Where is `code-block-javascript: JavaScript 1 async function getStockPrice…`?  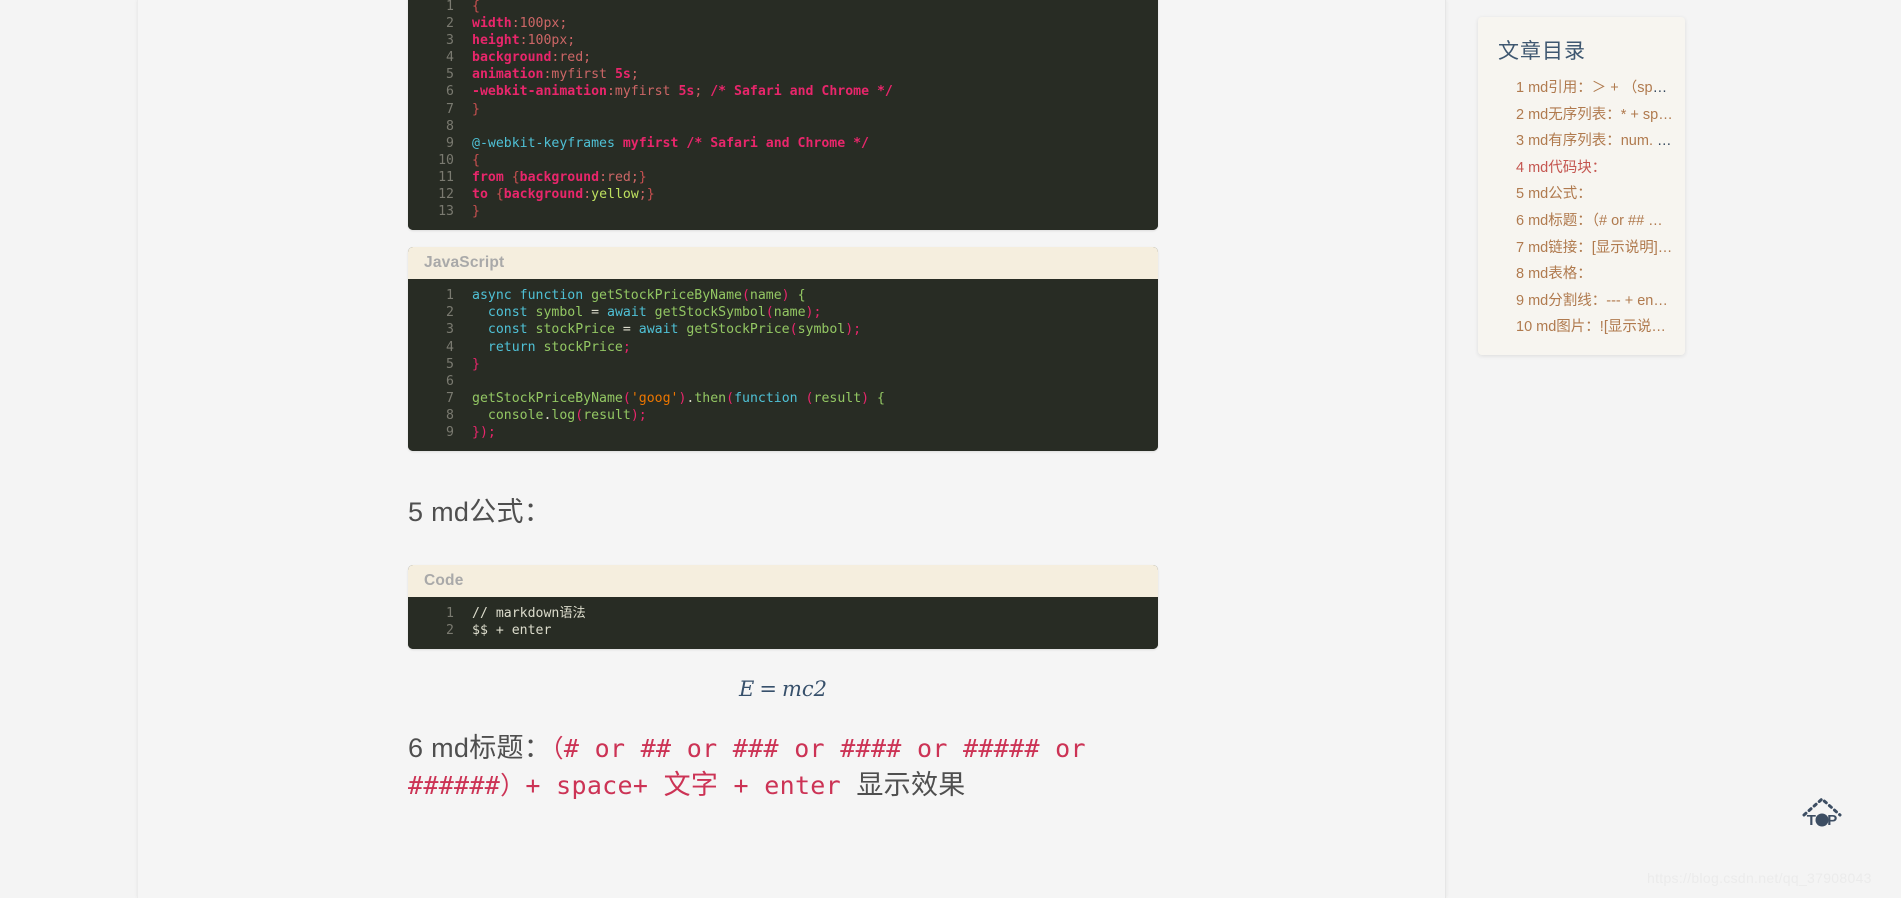 code-block-javascript: JavaScript 1 async function getStockPrice… is located at coordinates (783, 349).